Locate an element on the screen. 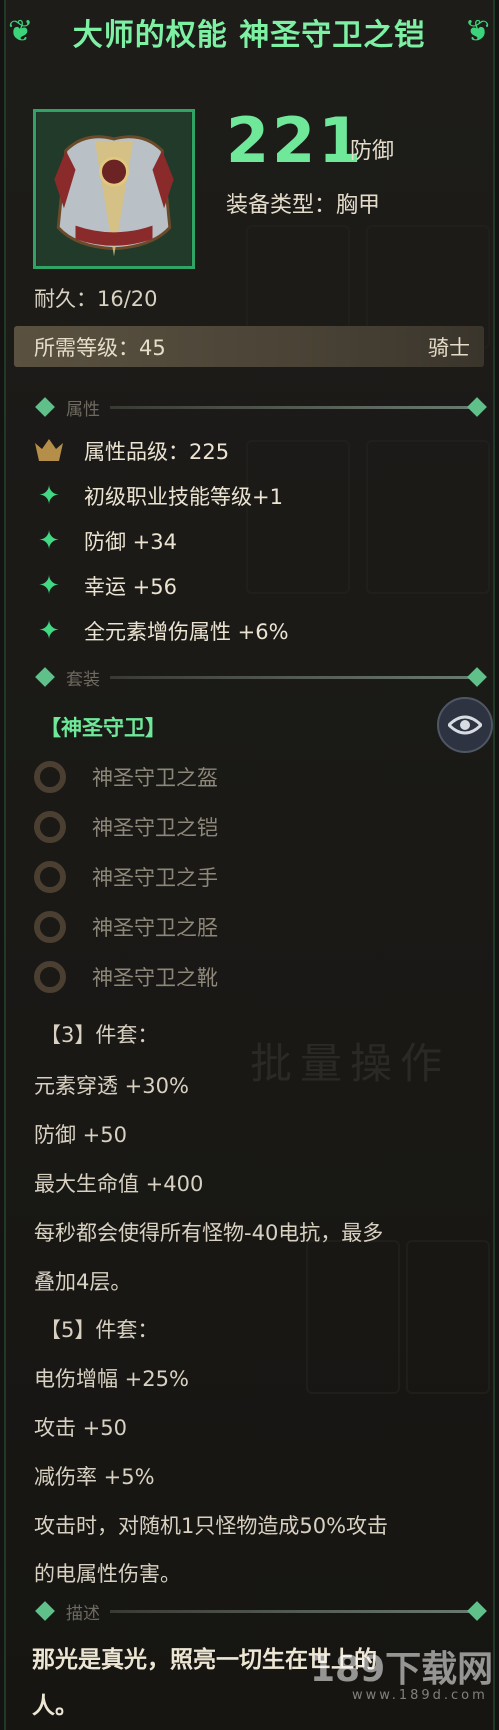  set-piece: 神圣守卫之铠 is located at coordinates (126, 827).